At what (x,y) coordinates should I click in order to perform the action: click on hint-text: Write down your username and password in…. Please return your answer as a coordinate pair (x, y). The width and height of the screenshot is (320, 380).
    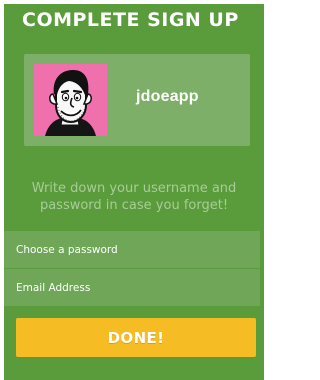
    Looking at the image, I should click on (134, 197).